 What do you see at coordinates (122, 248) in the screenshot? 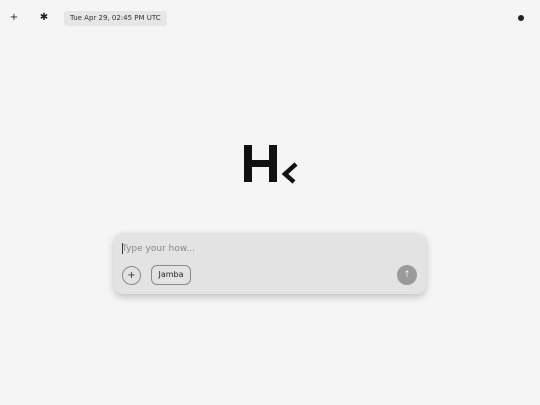
I see `text-caret` at bounding box center [122, 248].